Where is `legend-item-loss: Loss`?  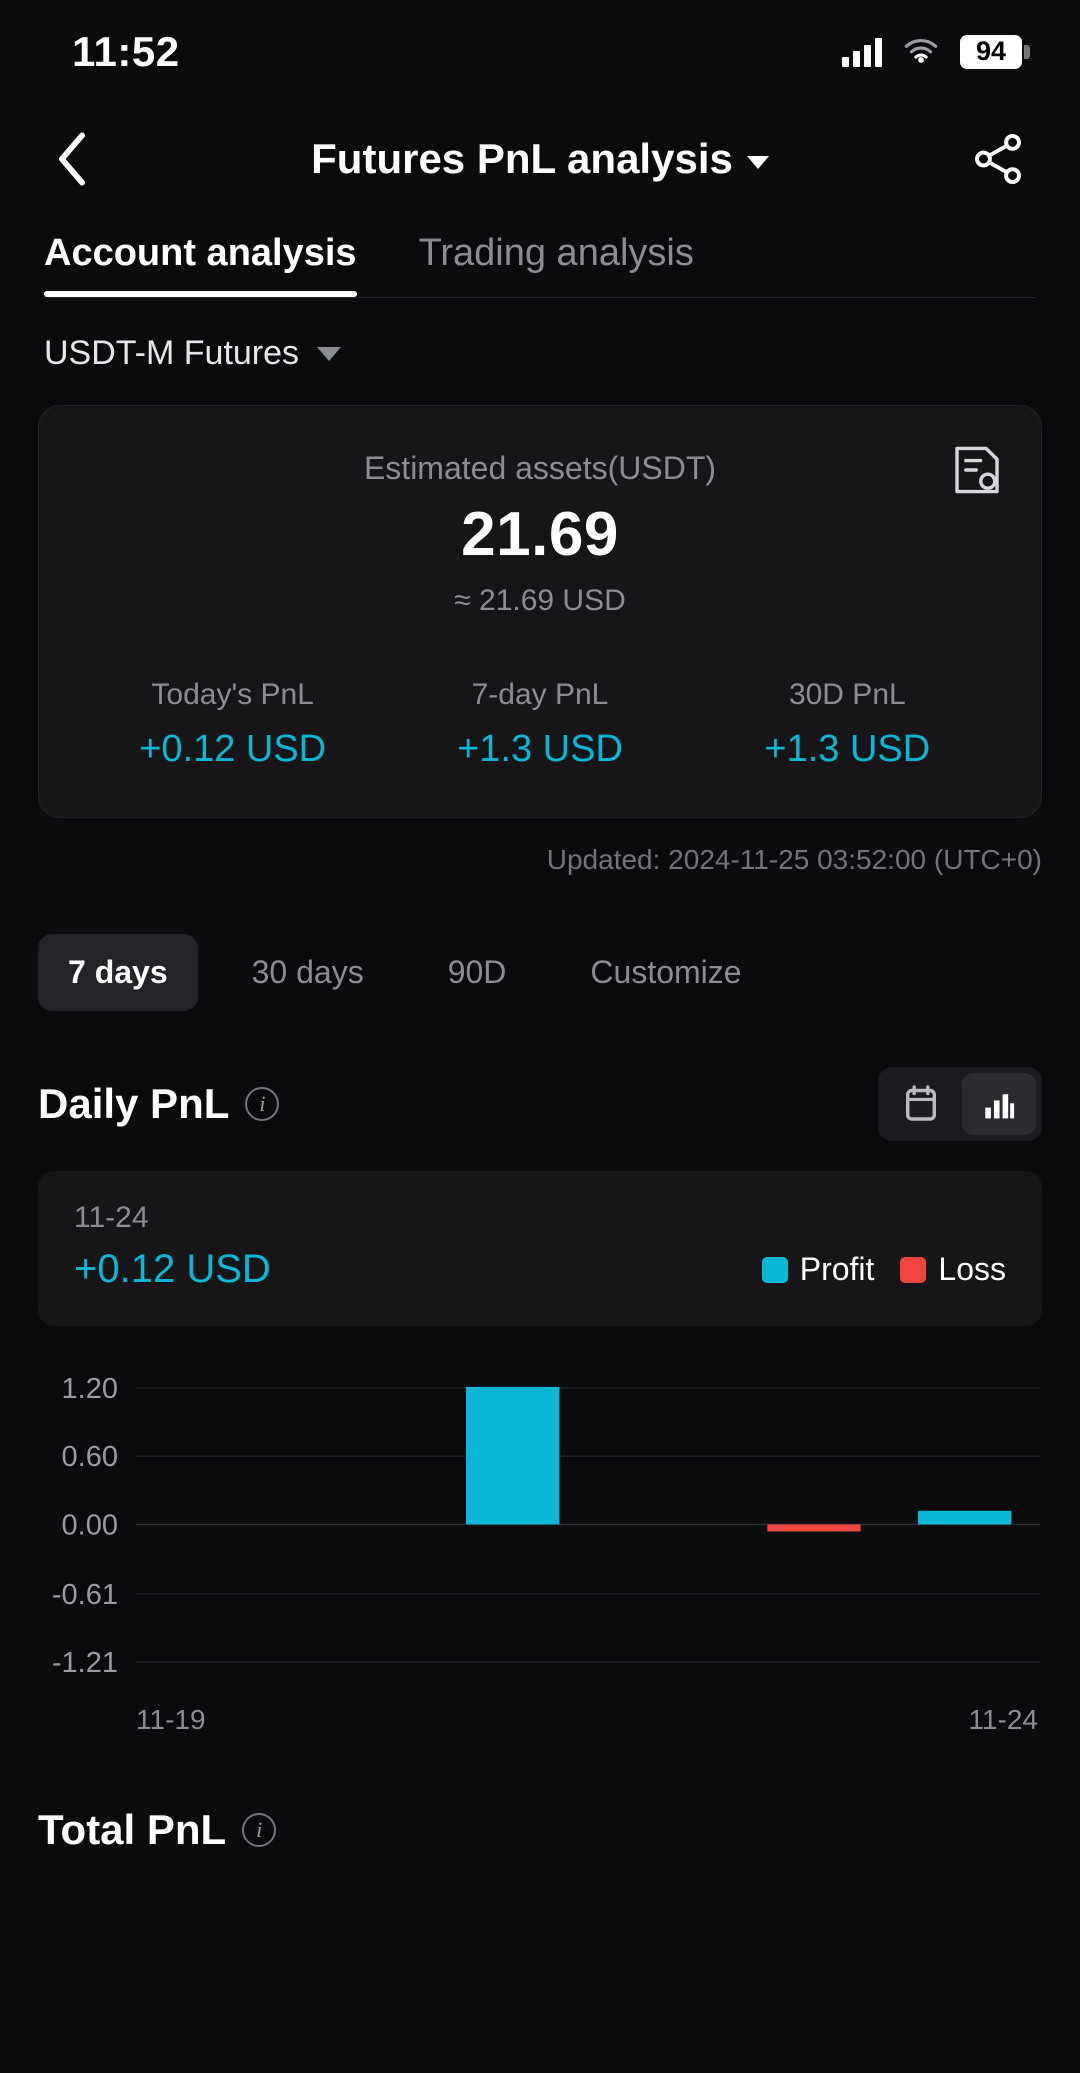
legend-item-loss: Loss is located at coordinates (953, 1269).